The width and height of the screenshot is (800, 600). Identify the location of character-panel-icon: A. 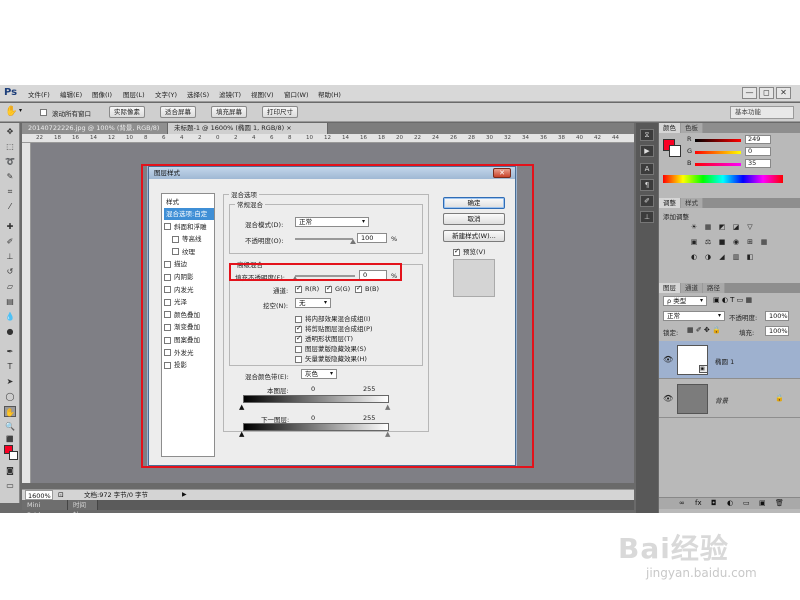
(647, 169).